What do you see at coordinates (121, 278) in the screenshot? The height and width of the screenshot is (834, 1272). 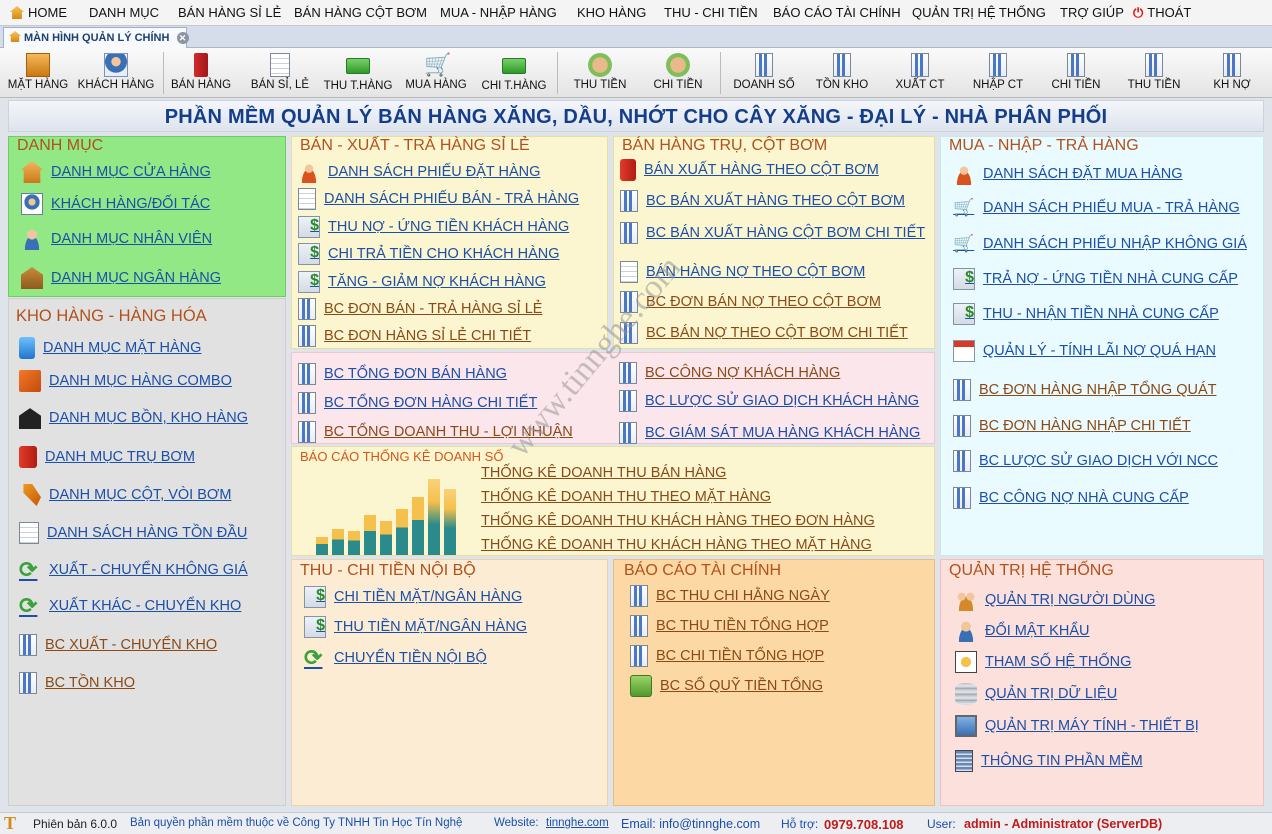 I see `link-danh-muc-ngan-hang: DANH MỤC NGÂN HÀNG` at bounding box center [121, 278].